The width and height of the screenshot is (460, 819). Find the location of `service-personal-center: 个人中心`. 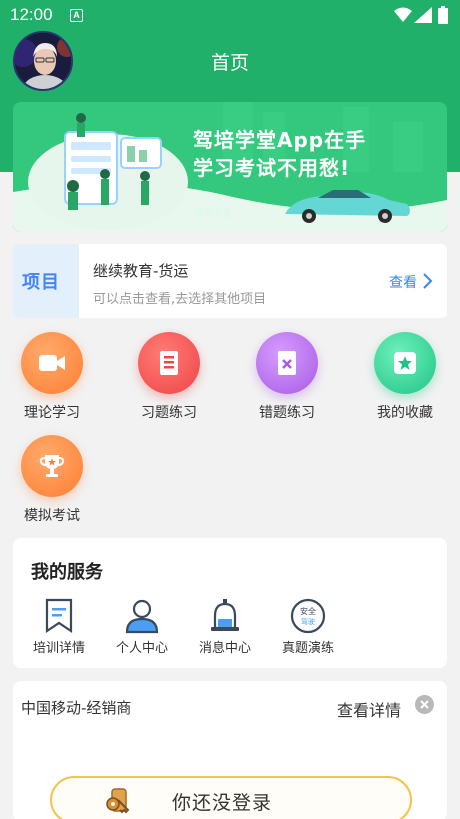

service-personal-center: 个人中心 is located at coordinates (142, 626).